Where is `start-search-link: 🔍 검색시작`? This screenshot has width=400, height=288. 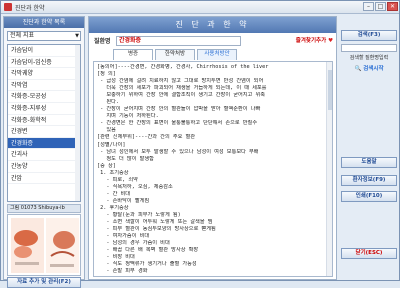
start-search-link: 🔍 검색시작 is located at coordinates (369, 68).